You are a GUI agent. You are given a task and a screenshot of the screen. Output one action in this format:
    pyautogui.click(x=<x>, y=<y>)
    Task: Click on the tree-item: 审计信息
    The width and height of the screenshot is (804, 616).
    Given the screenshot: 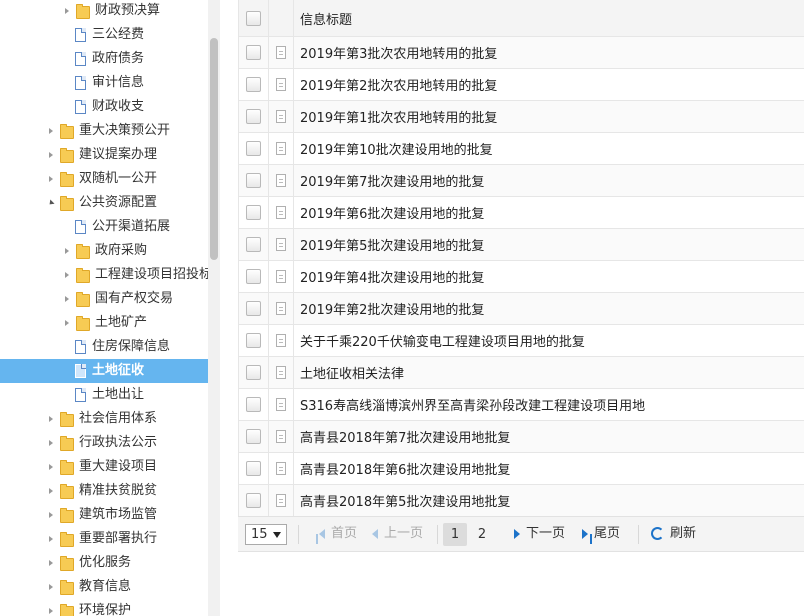 What is the action you would take?
    pyautogui.click(x=104, y=83)
    